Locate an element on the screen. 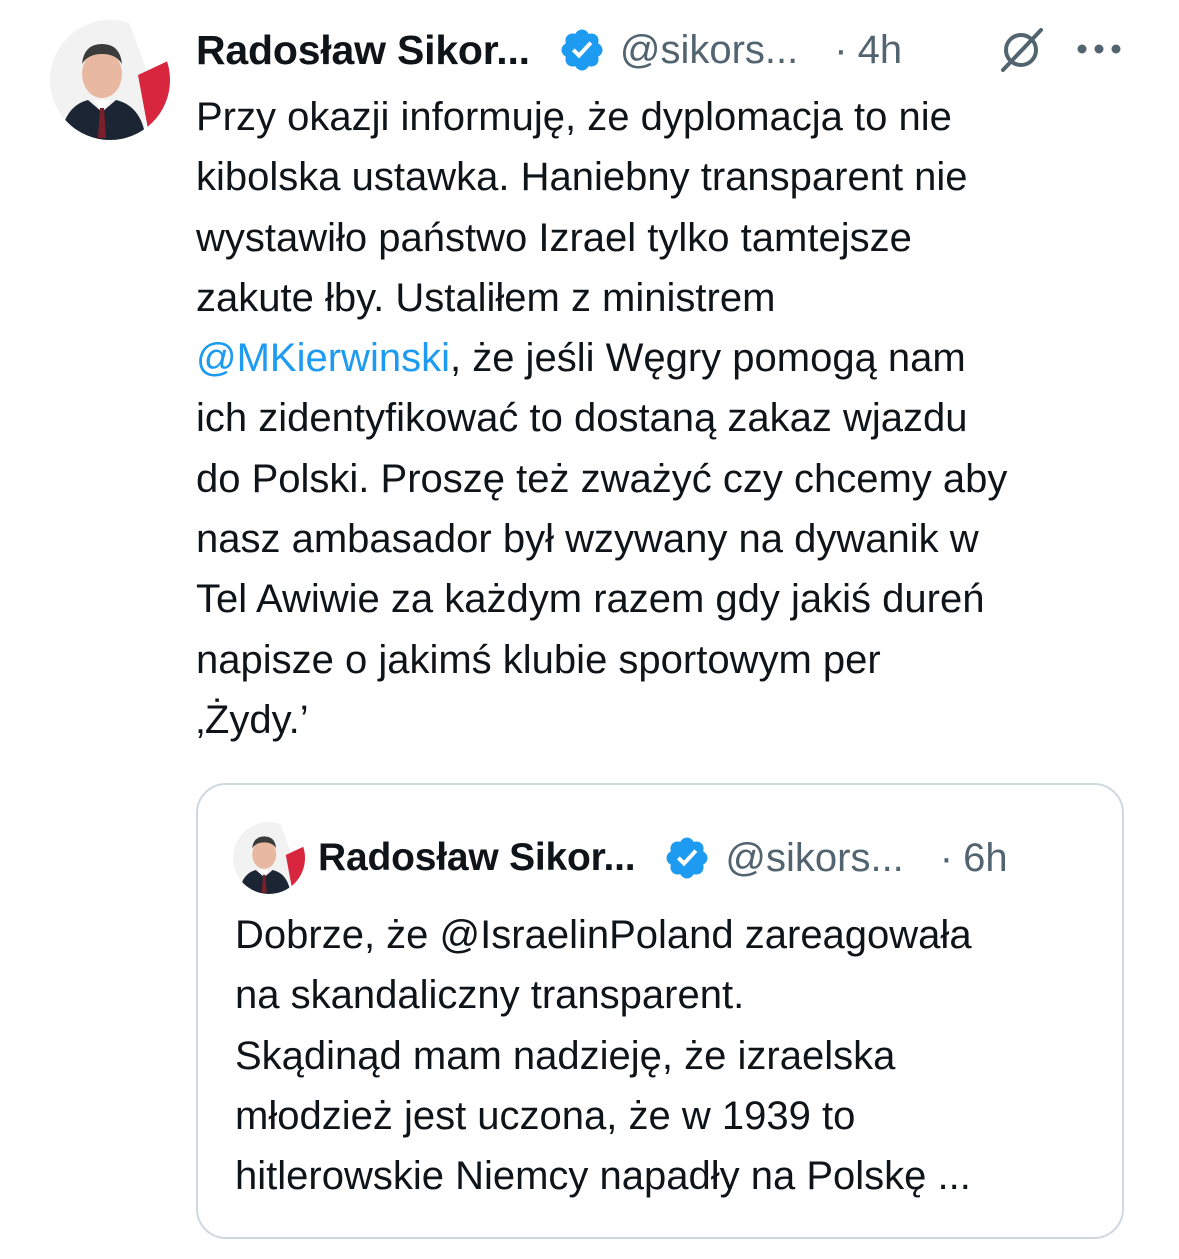 The width and height of the screenshot is (1179, 1259). quoted-text-line: na skandaliczny transparent. is located at coordinates (490, 995).